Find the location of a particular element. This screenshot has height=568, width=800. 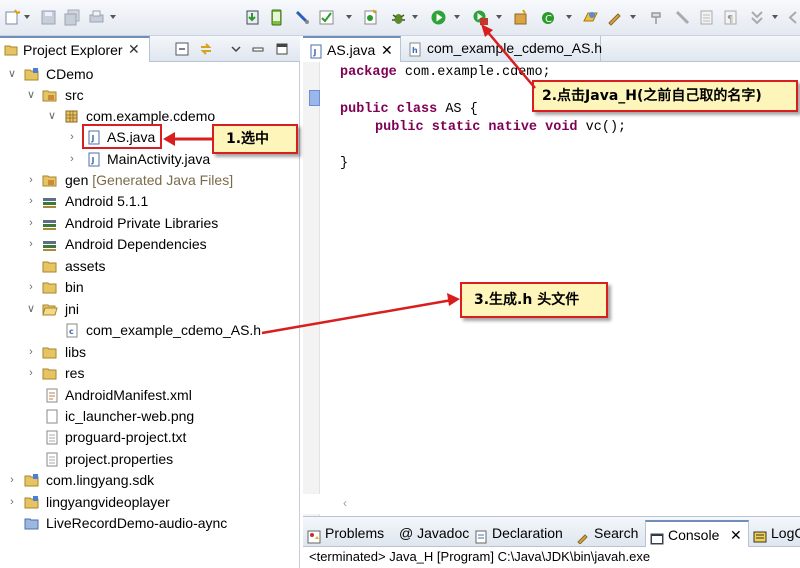

tab-label: com_example_cdemo_AS.h is located at coordinates (515, 48).